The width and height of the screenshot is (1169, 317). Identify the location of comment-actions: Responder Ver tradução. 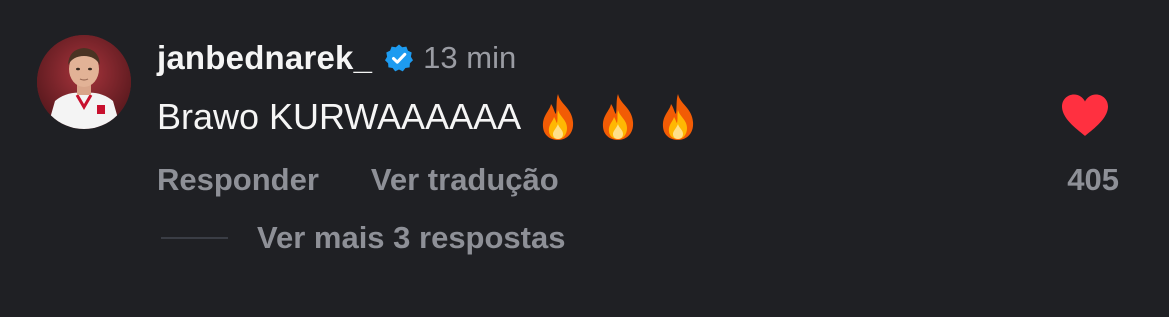
(358, 180).